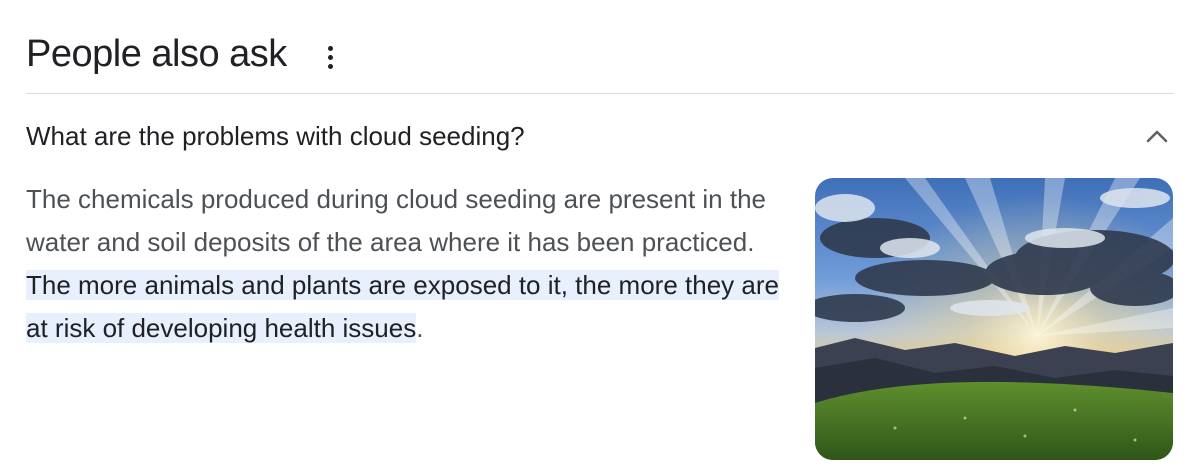 This screenshot has height=470, width=1200. I want to click on answer-trailing-text: ., so click(420, 328).